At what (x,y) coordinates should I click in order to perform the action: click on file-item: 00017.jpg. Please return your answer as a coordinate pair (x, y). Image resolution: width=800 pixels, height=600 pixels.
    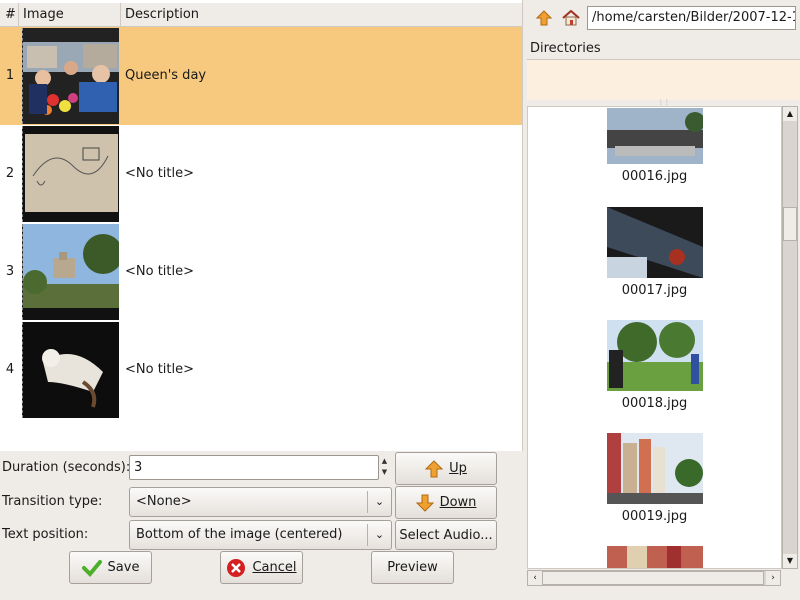
    Looking at the image, I should click on (654, 252).